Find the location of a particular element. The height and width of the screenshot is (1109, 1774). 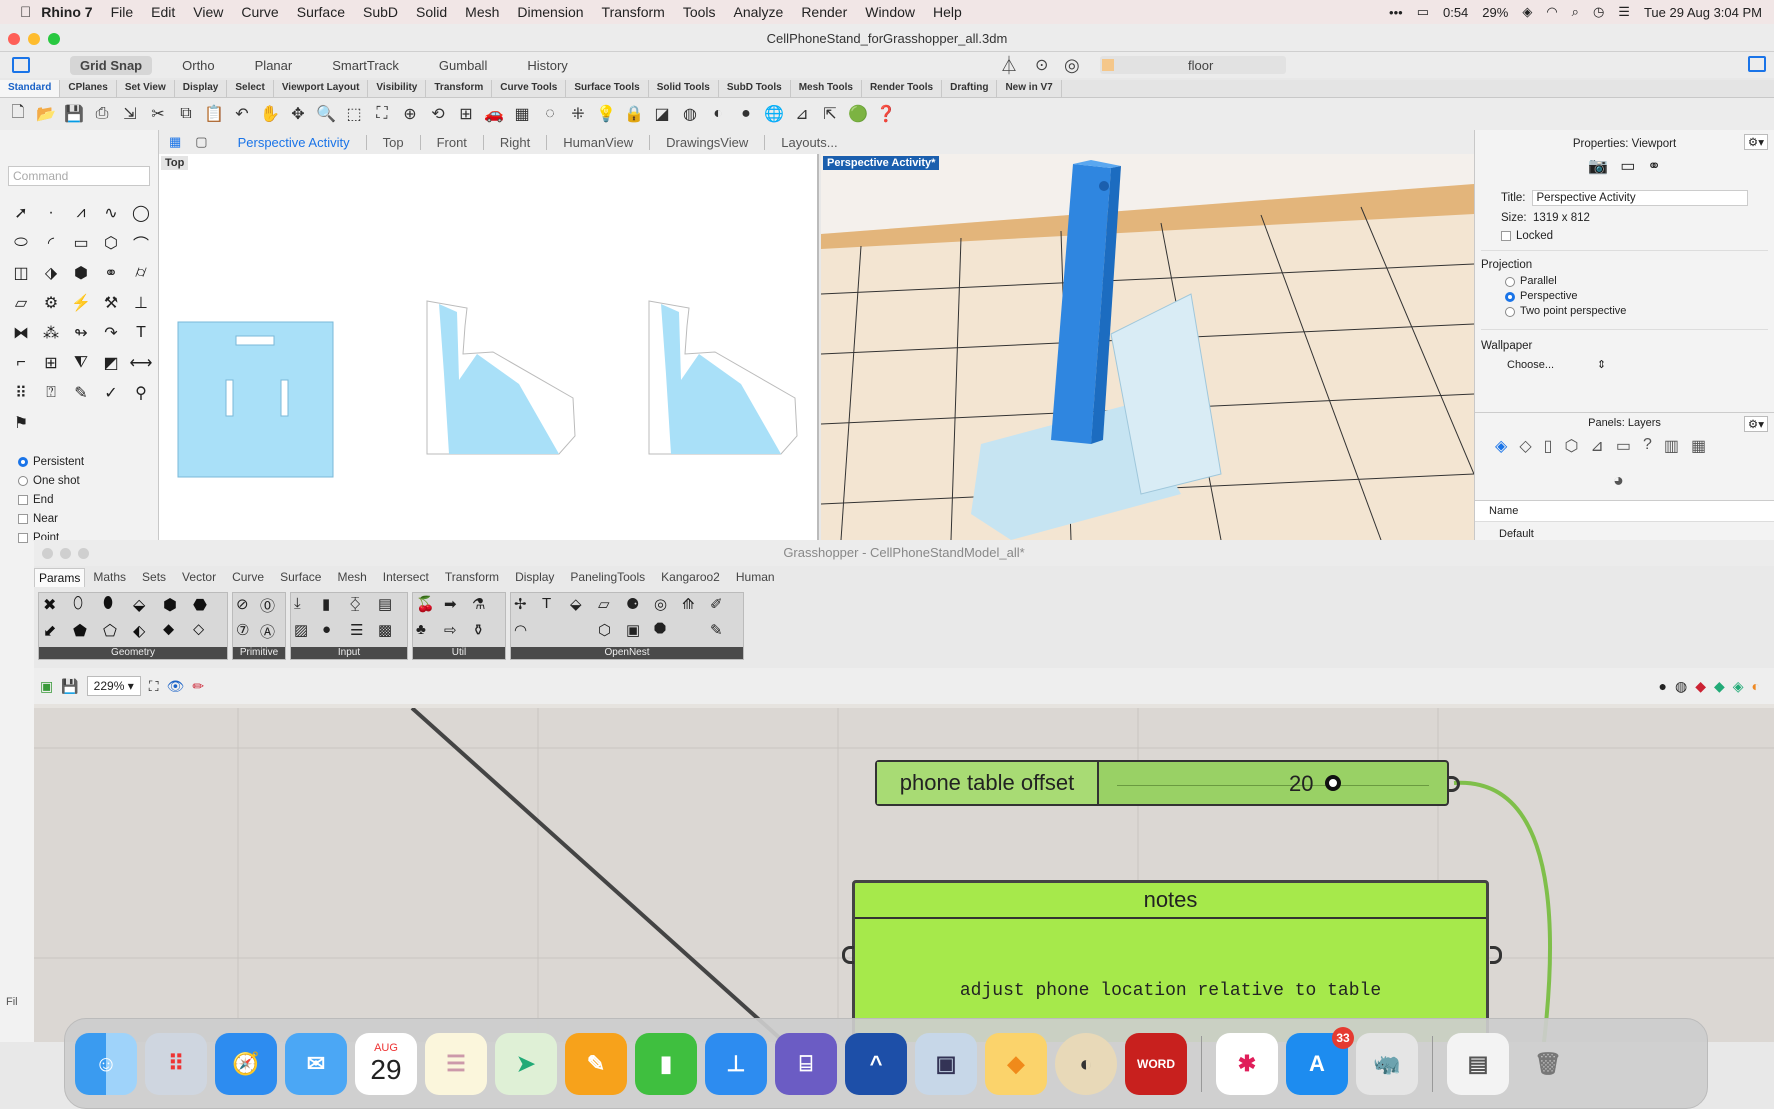

keynote-icon: ⊥ is located at coordinates (736, 1063).